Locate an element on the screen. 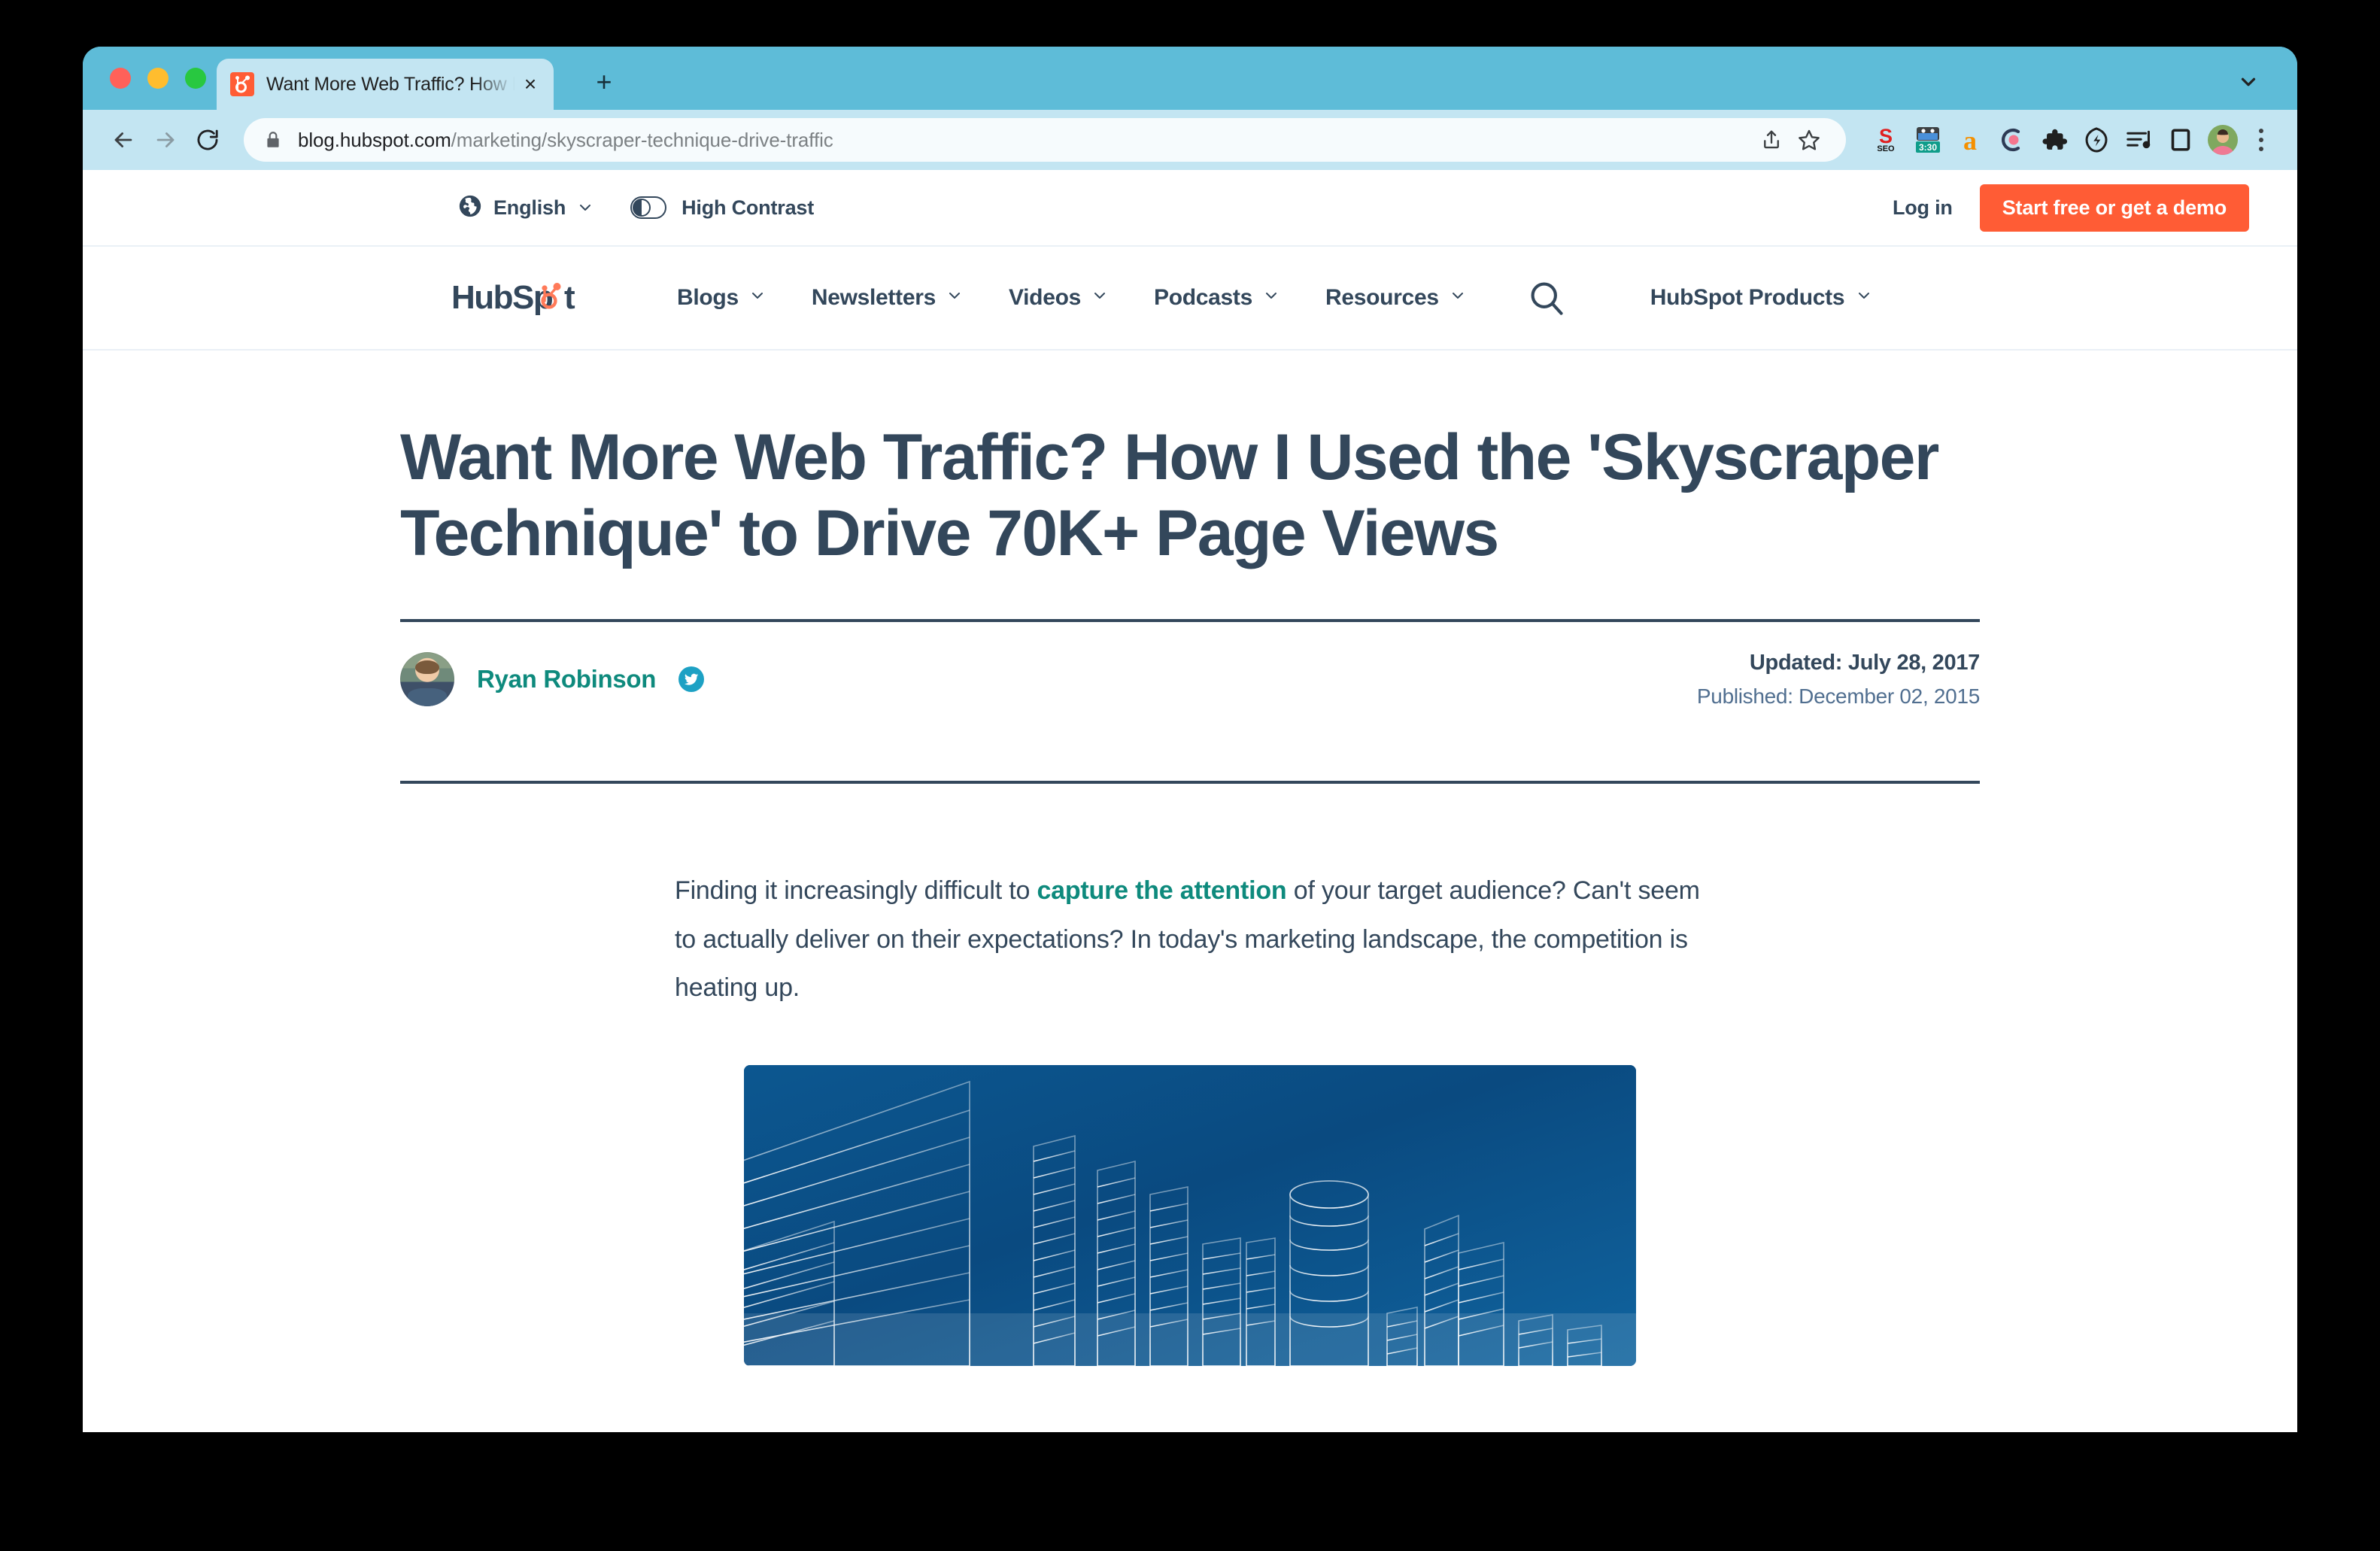 The height and width of the screenshot is (1551, 2380). paragraph-text-before: Finding it increasingly difficult to is located at coordinates (856, 891).